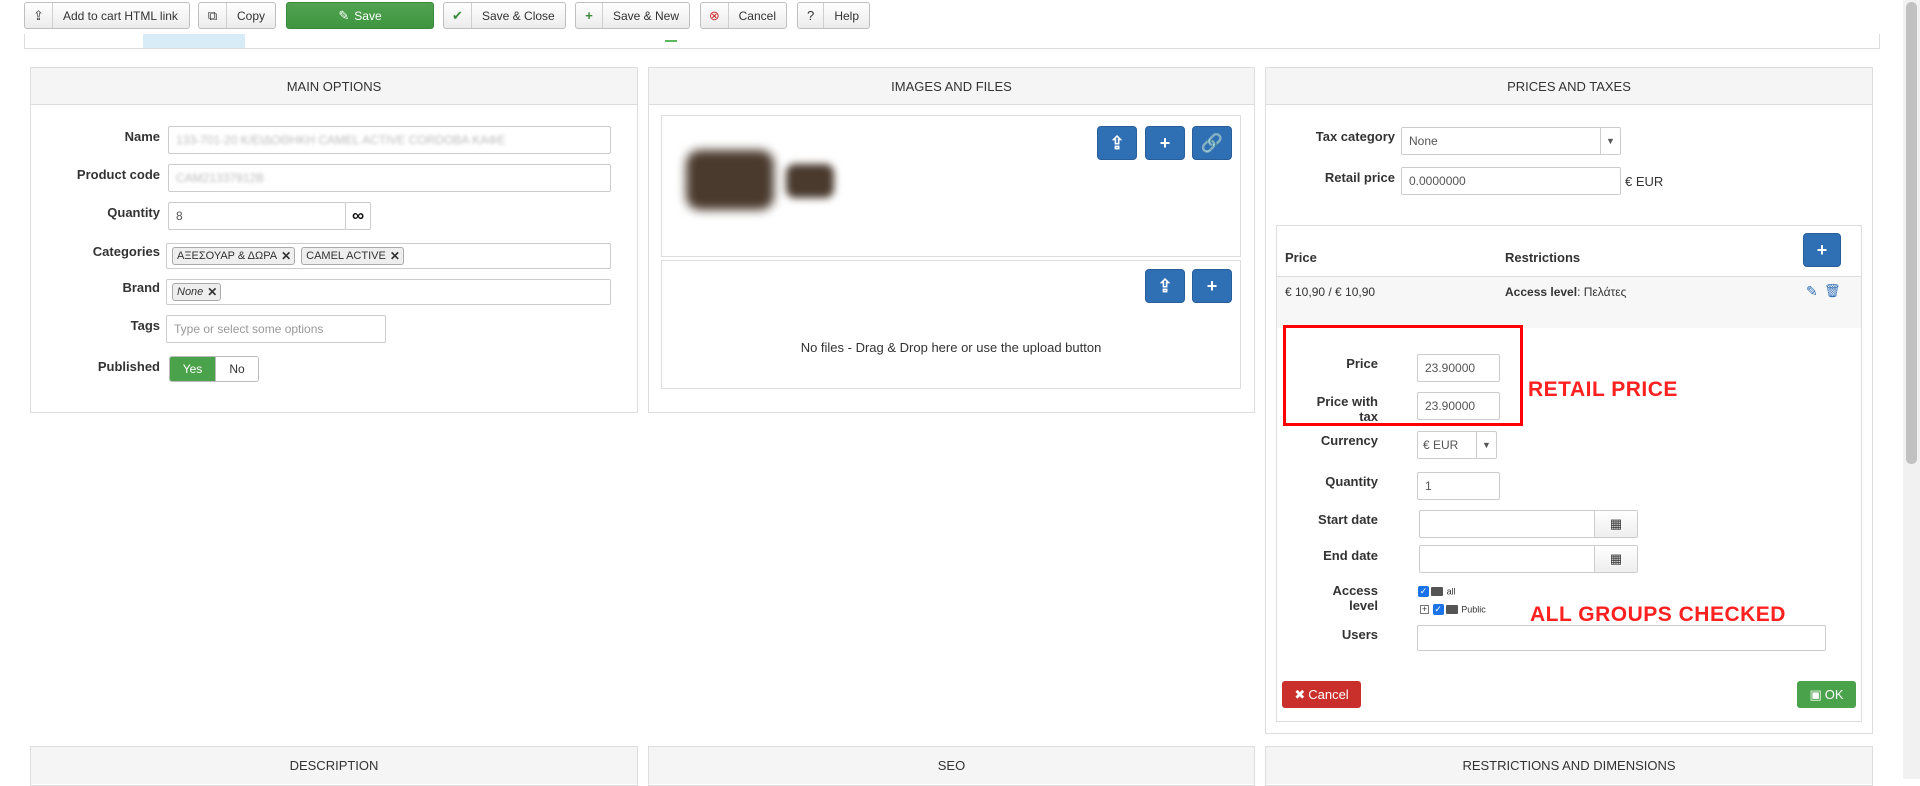  Describe the element at coordinates (197, 292) in the screenshot. I see `brand-chip: None ✕` at that location.